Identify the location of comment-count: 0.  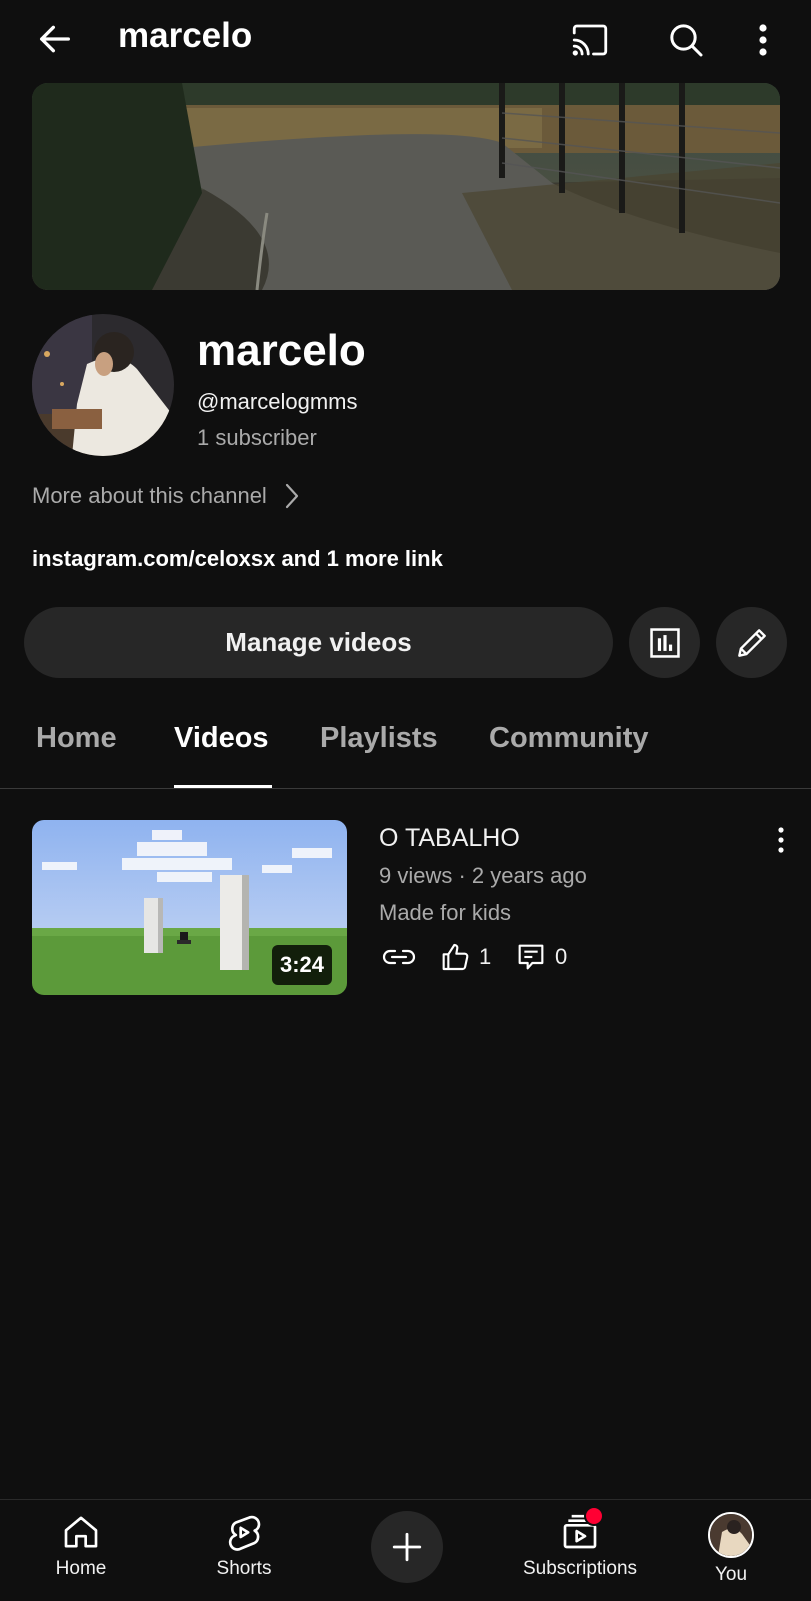
(541, 957).